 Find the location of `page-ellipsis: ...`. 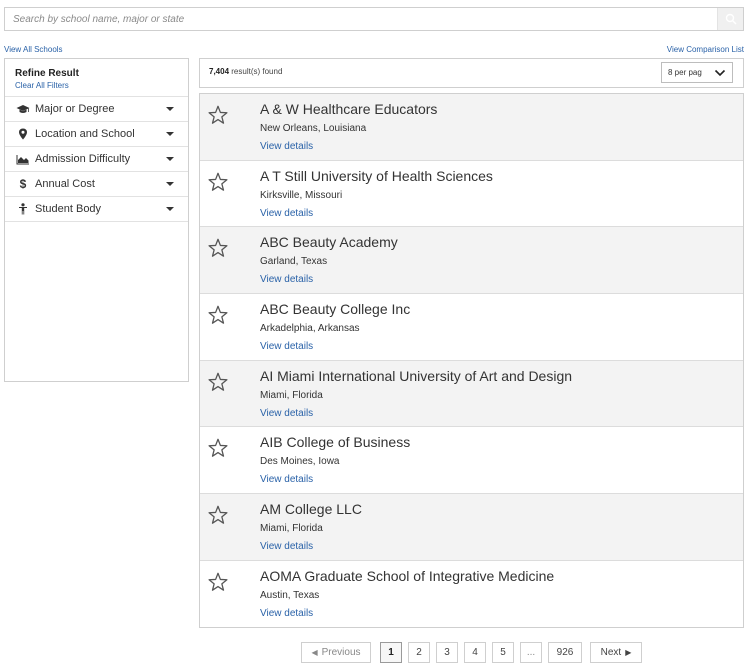

page-ellipsis: ... is located at coordinates (531, 652).